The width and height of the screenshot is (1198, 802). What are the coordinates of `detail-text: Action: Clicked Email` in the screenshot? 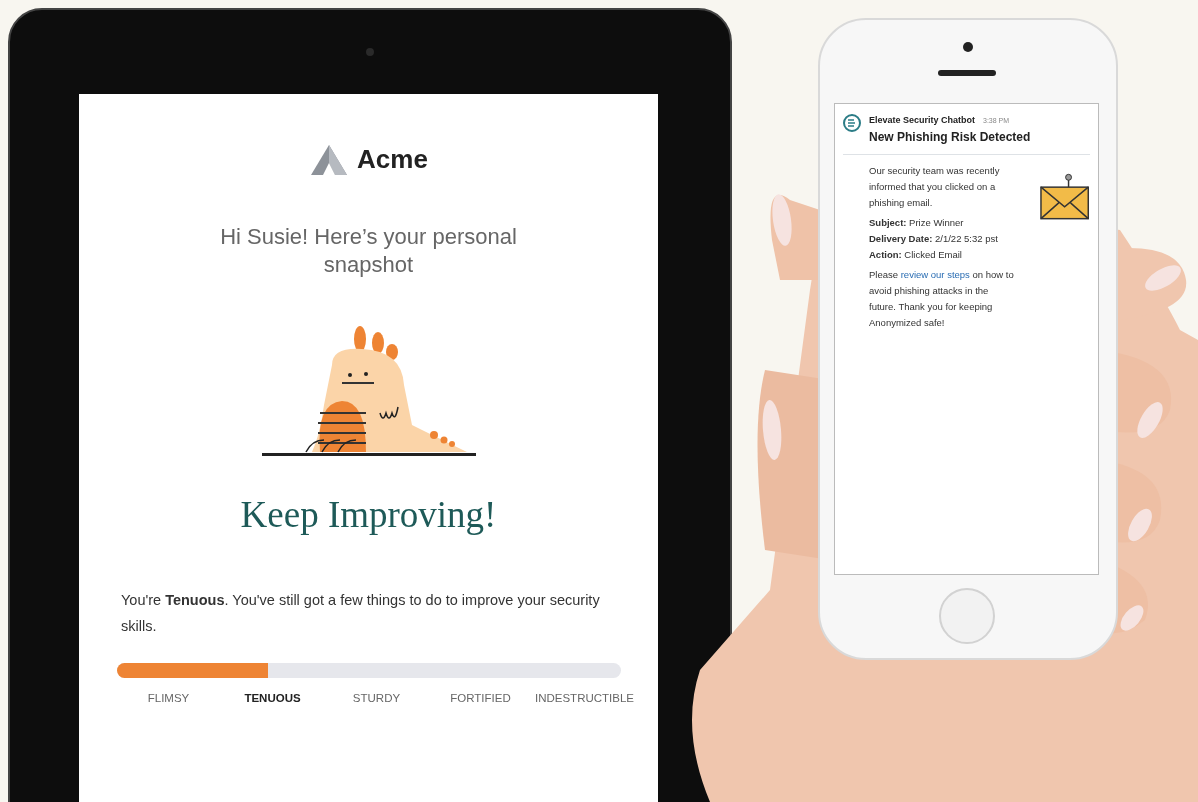 It's located at (916, 254).